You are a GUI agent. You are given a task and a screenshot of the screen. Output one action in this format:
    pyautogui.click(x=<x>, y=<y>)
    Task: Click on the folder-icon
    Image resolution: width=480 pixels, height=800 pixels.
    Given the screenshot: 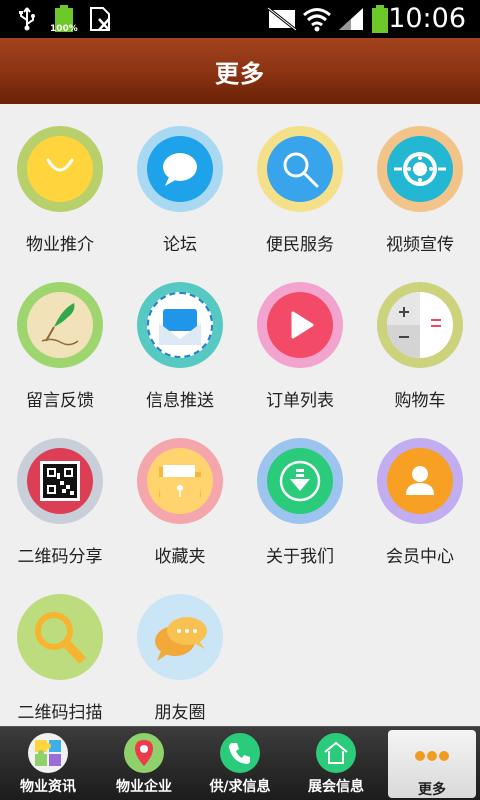 What is the action you would take?
    pyautogui.click(x=180, y=481)
    